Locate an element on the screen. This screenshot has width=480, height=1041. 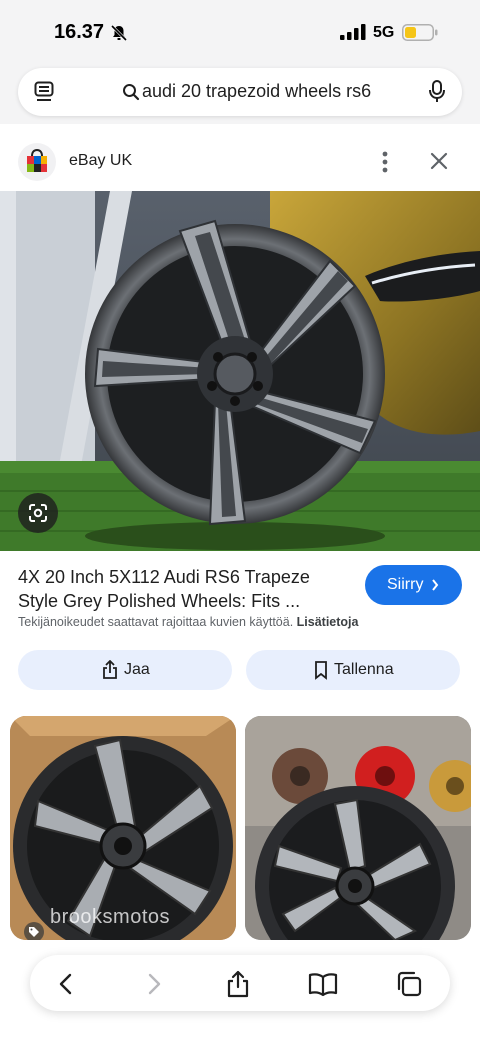
visit-button-label: Siirry is located at coordinates (405, 584).